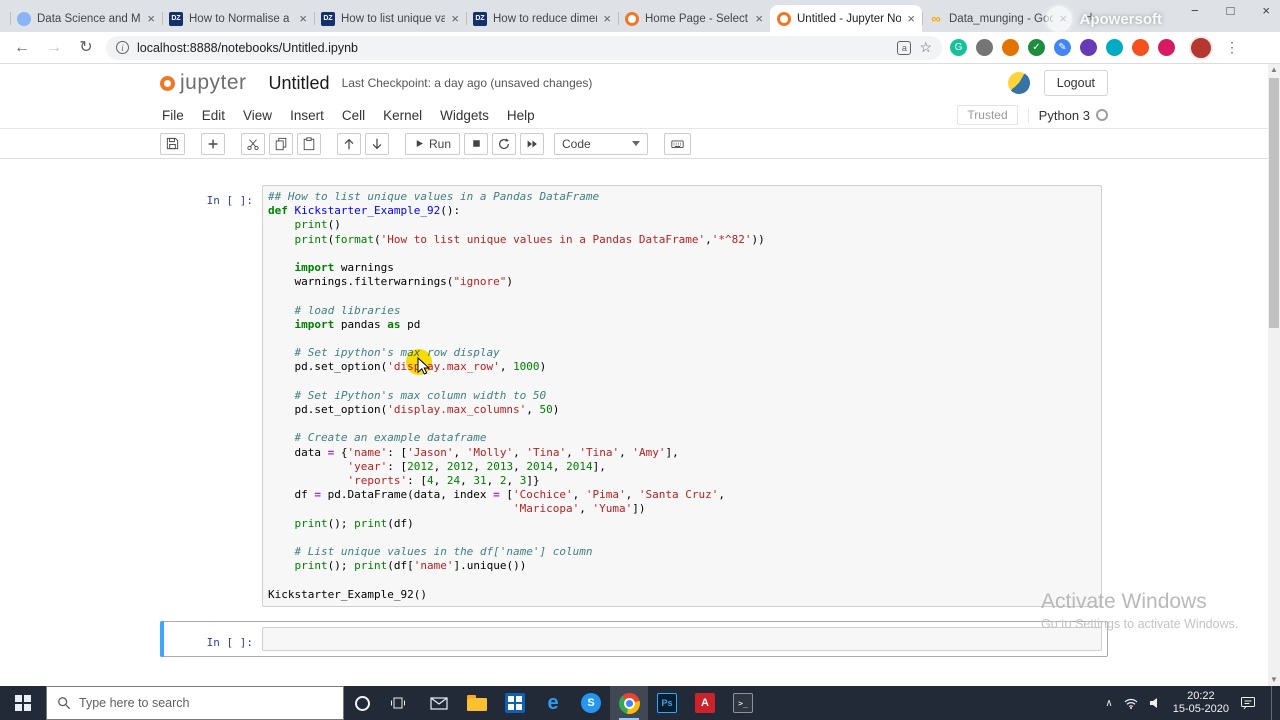 This screenshot has height=720, width=1280. Describe the element at coordinates (172, 143) in the screenshot. I see `save-button` at that location.